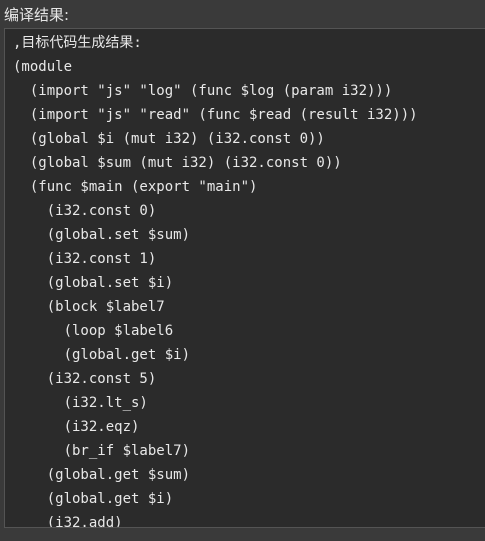 The height and width of the screenshot is (541, 485). Describe the element at coordinates (177, 163) in the screenshot. I see `code-line: (global $sum (mut i32) (i32.const 0))` at that location.